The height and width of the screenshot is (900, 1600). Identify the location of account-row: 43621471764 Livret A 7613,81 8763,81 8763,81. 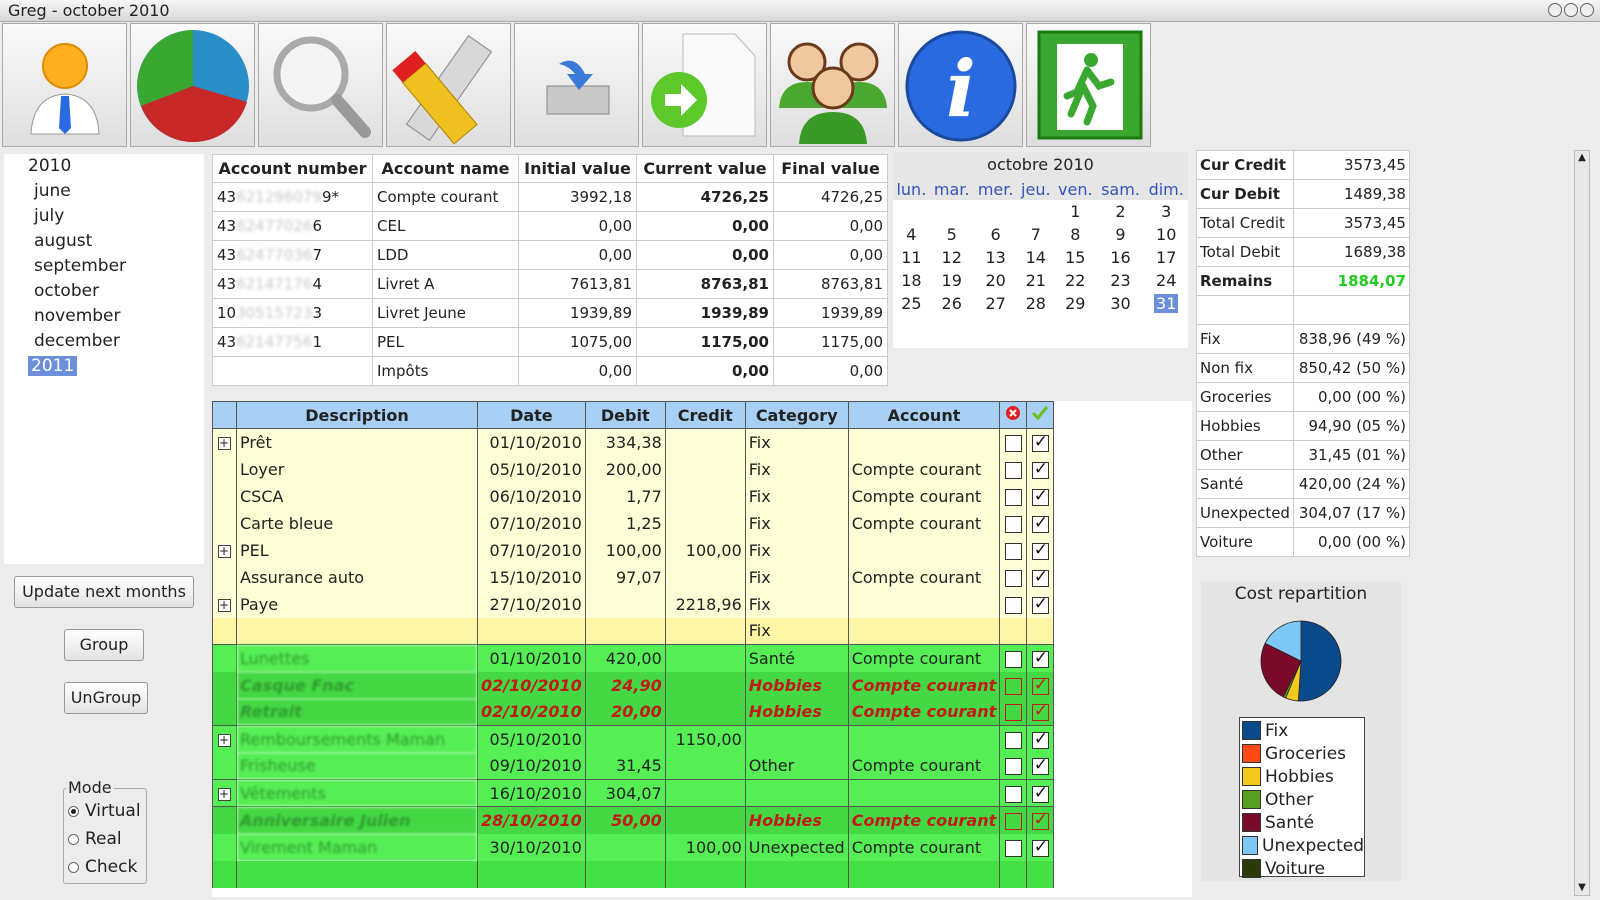
(550, 284).